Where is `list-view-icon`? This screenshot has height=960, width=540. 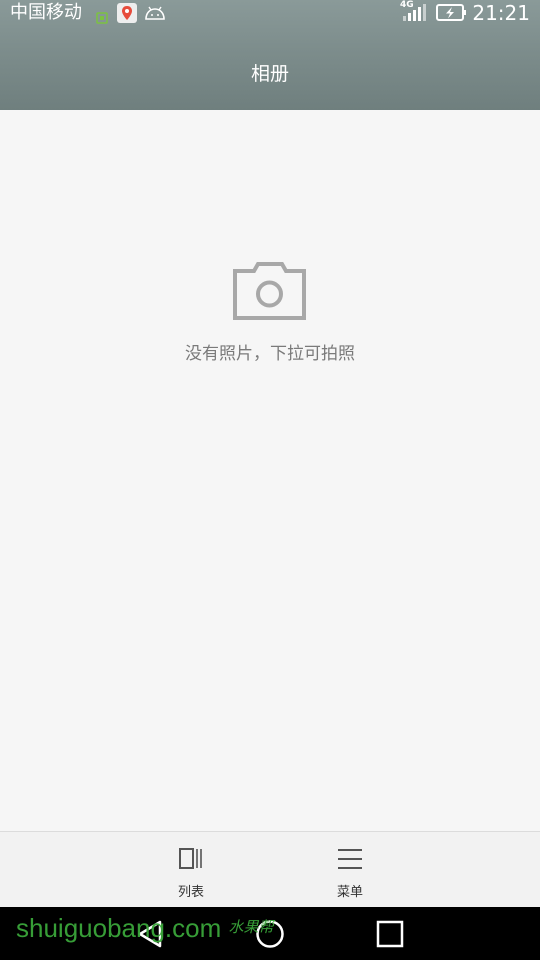 list-view-icon is located at coordinates (190, 858).